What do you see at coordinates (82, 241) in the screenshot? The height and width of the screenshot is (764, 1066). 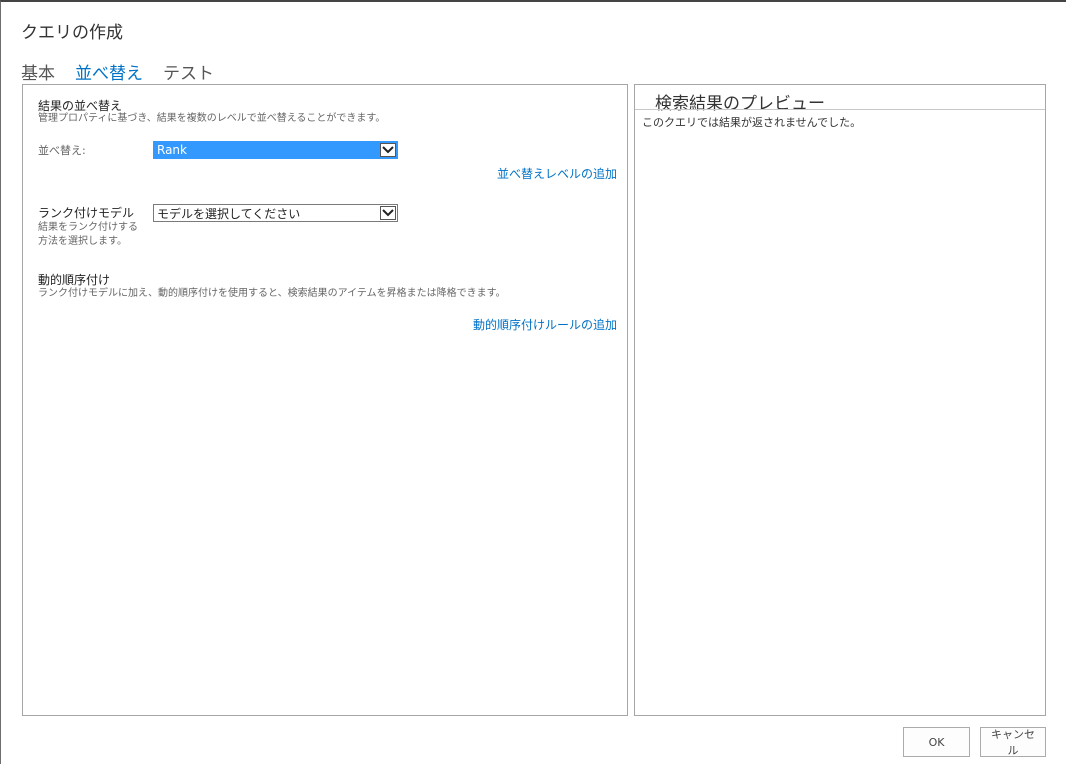 I see `ranking-model-description-2: 方法を選択します。` at bounding box center [82, 241].